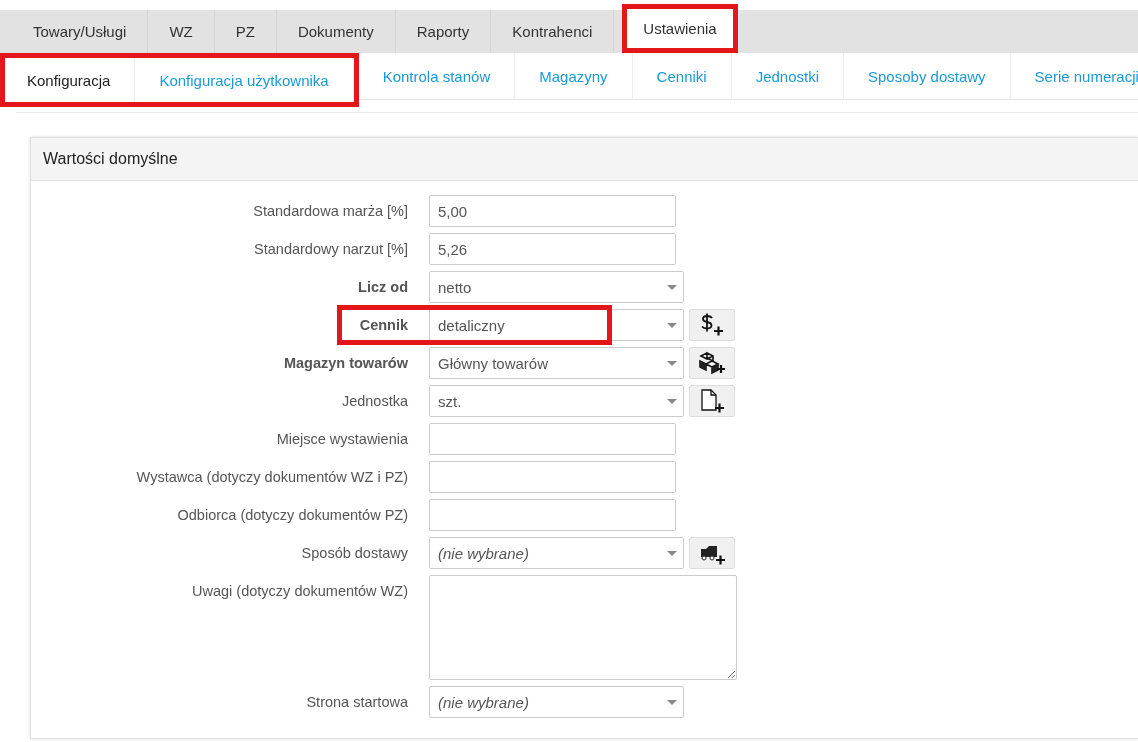  What do you see at coordinates (556, 401) in the screenshot?
I see `dropdown: szt.` at bounding box center [556, 401].